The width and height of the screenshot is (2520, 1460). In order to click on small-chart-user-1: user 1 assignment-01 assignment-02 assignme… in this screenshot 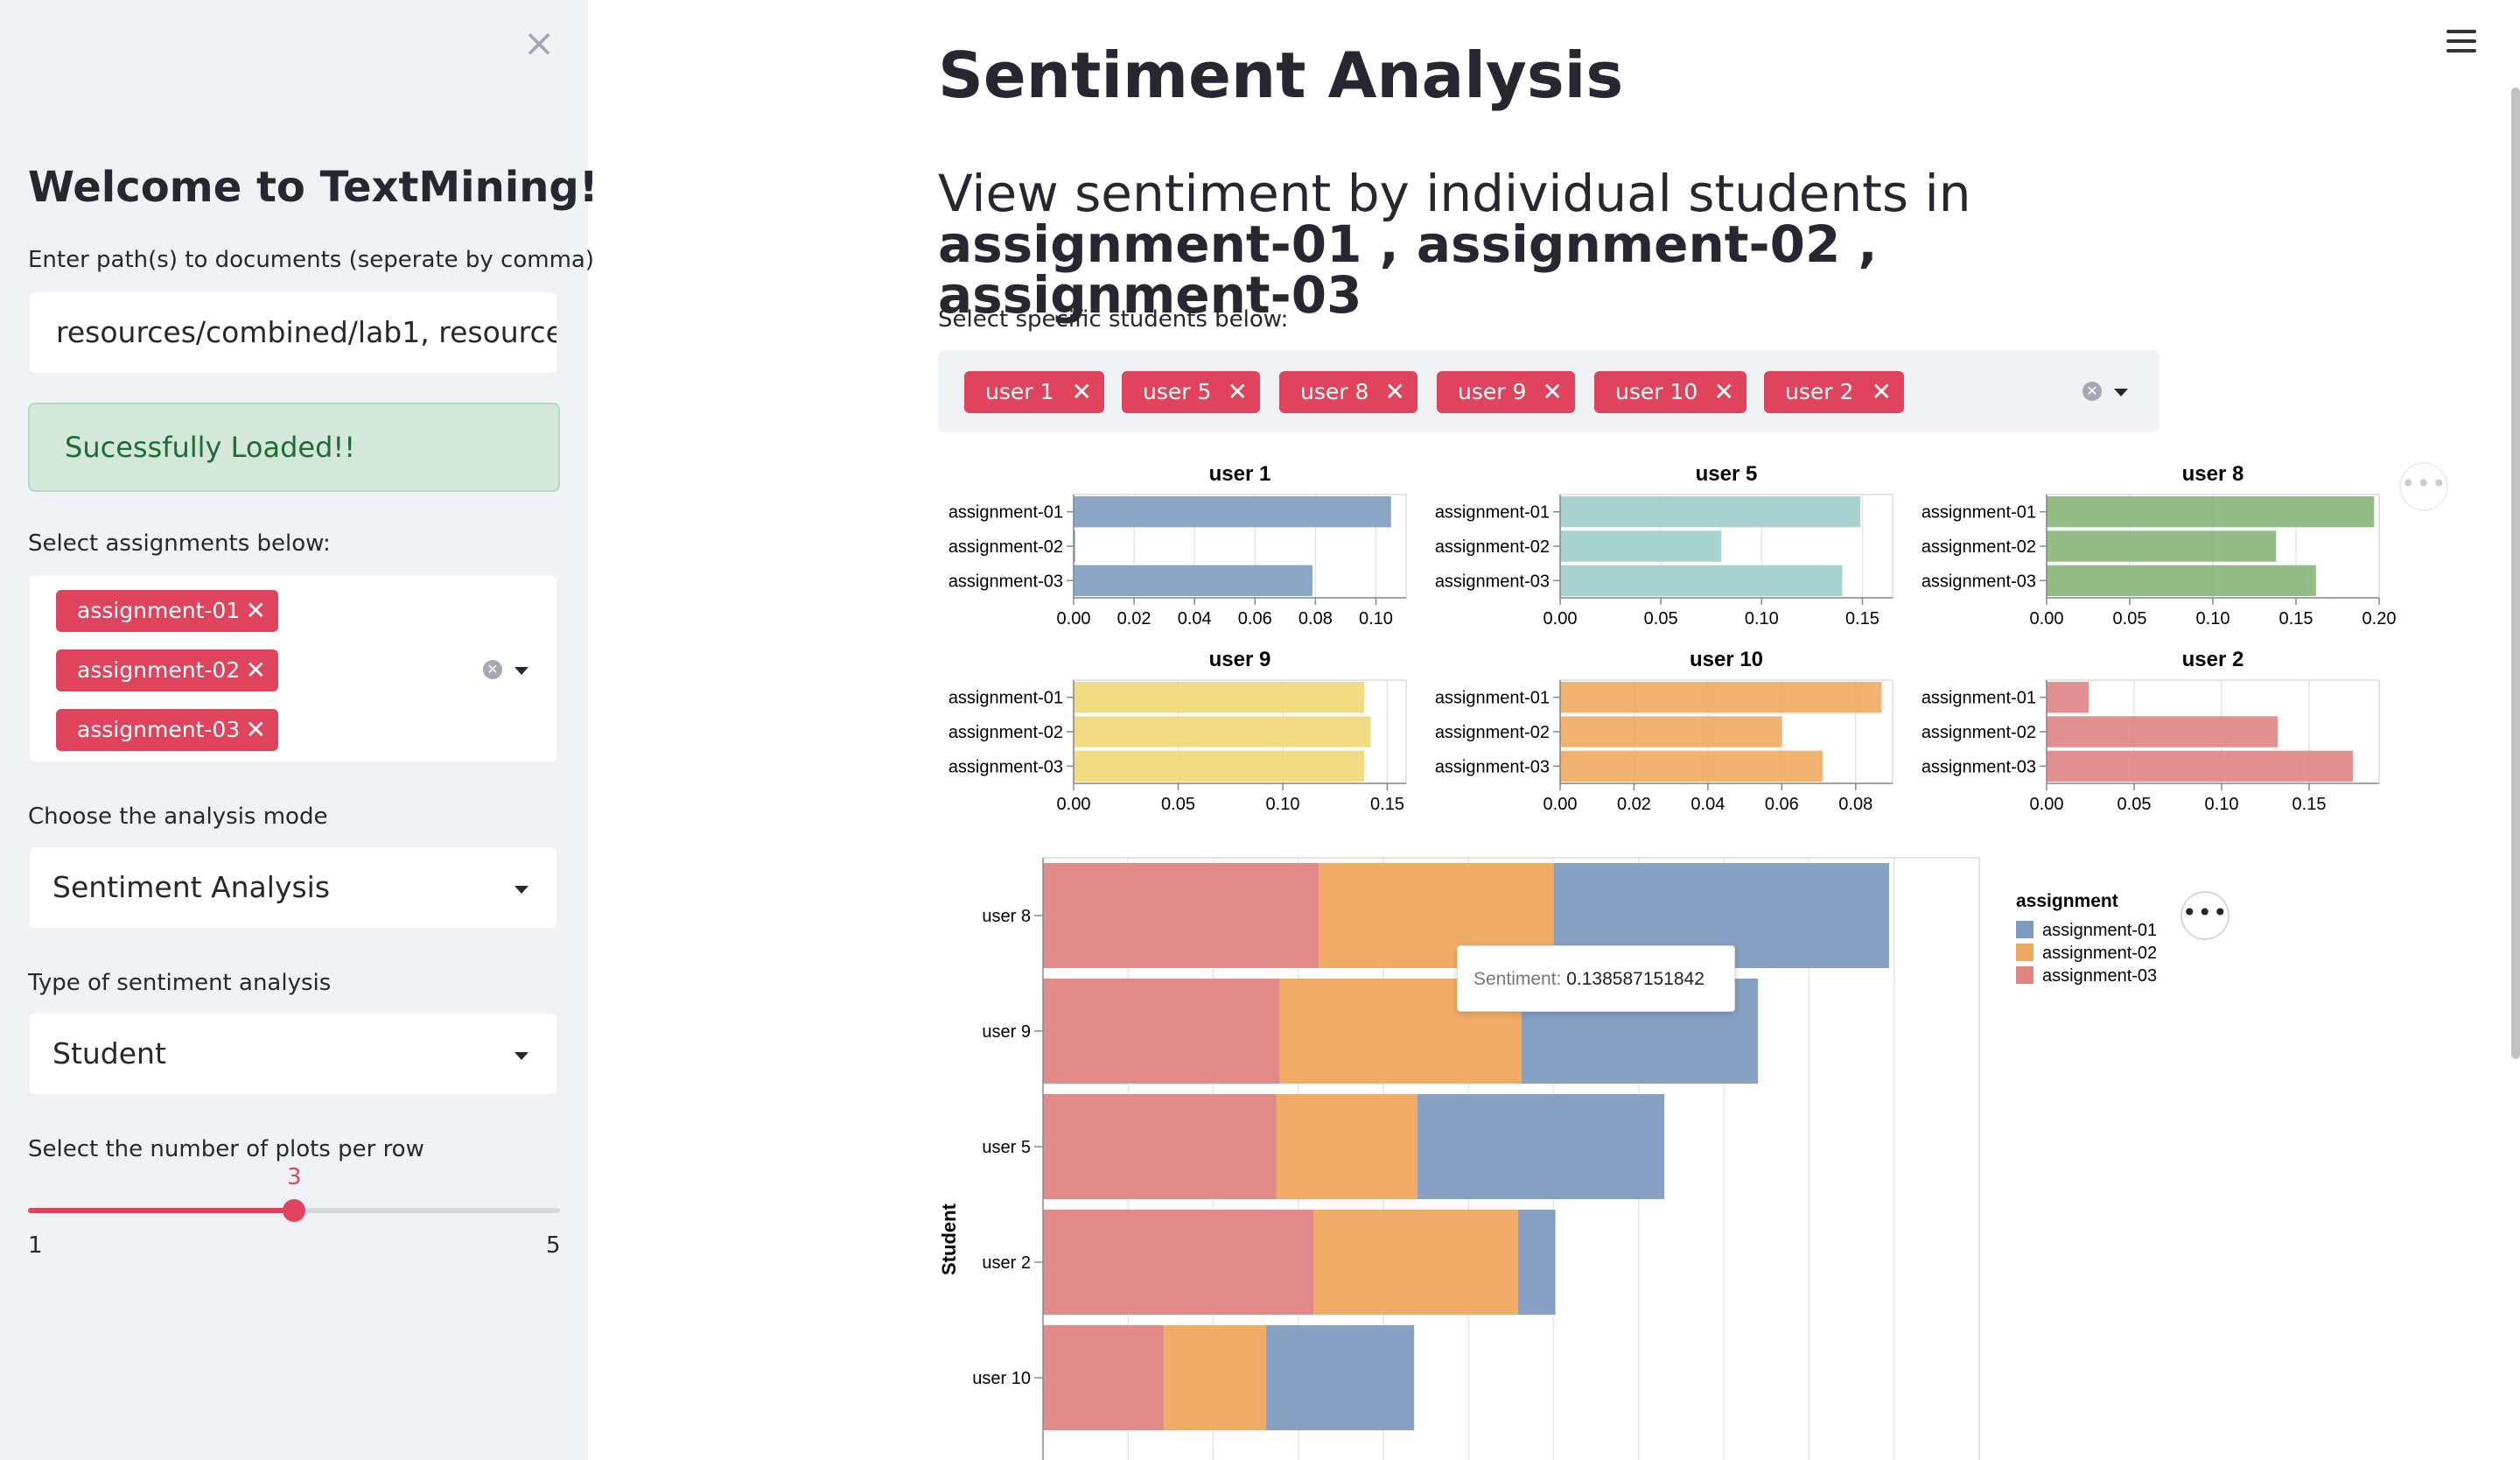, I will do `click(1177, 545)`.